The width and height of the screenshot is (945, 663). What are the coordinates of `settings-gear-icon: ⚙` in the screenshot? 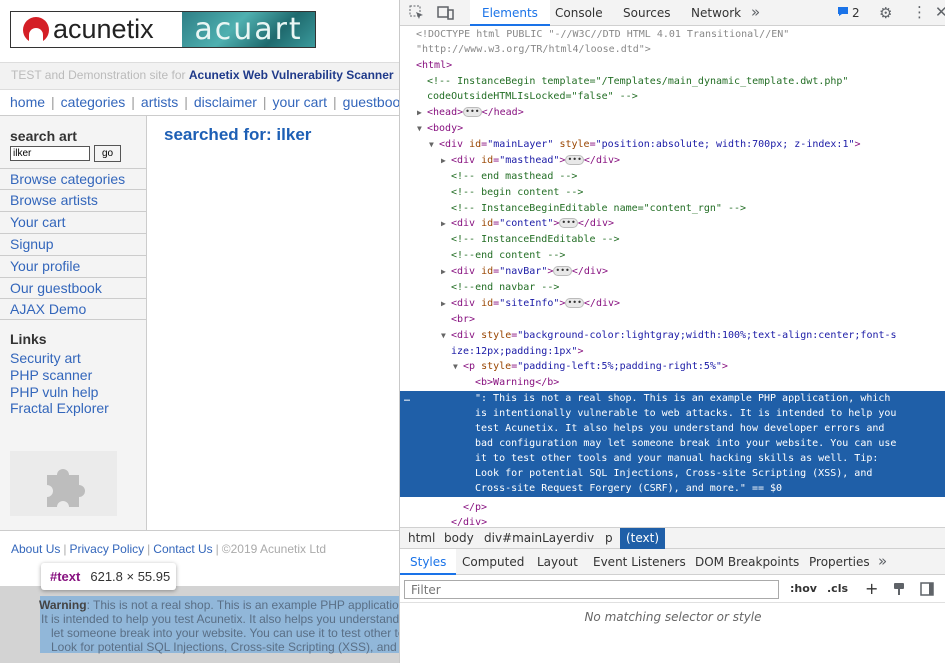 It's located at (885, 13).